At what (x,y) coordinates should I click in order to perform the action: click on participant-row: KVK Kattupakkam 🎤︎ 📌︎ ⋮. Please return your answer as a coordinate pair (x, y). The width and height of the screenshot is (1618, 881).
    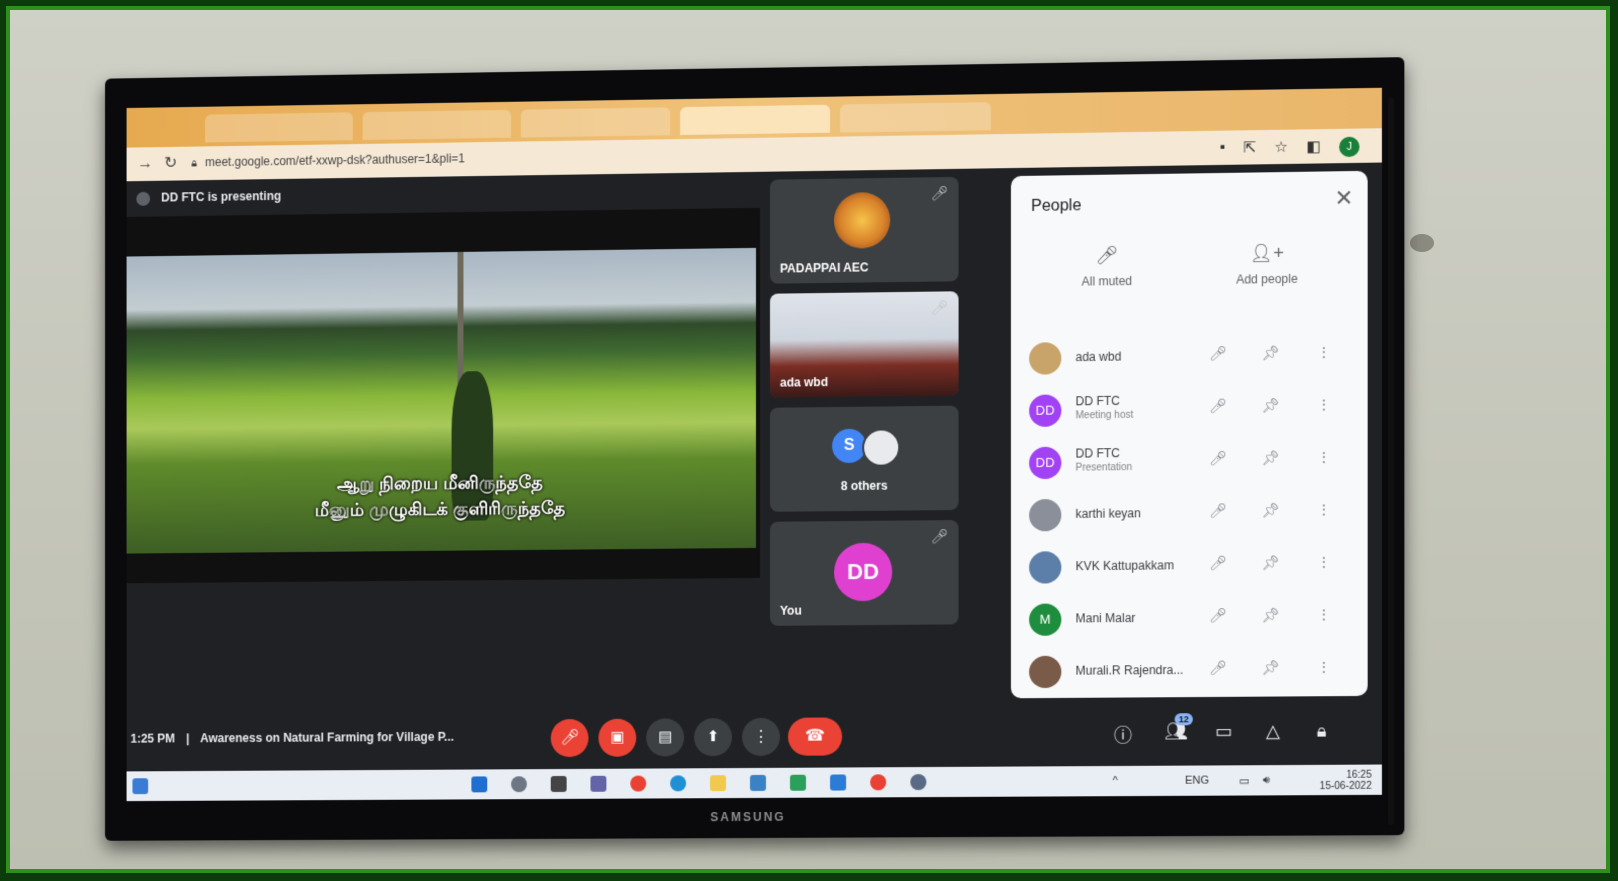
    Looking at the image, I should click on (1189, 565).